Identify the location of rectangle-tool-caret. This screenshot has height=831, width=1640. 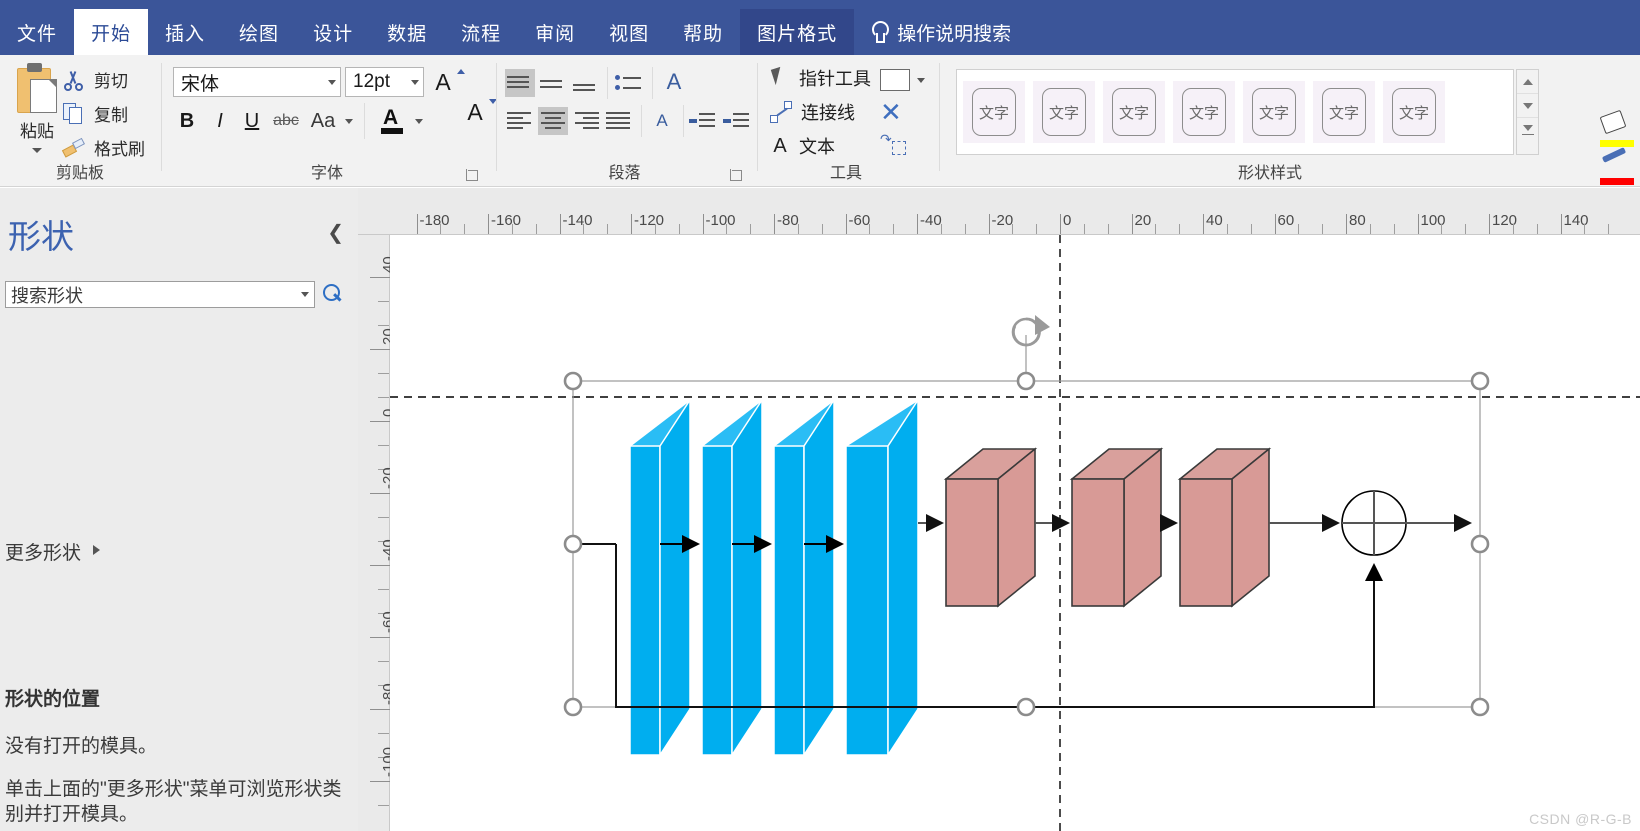
(921, 80).